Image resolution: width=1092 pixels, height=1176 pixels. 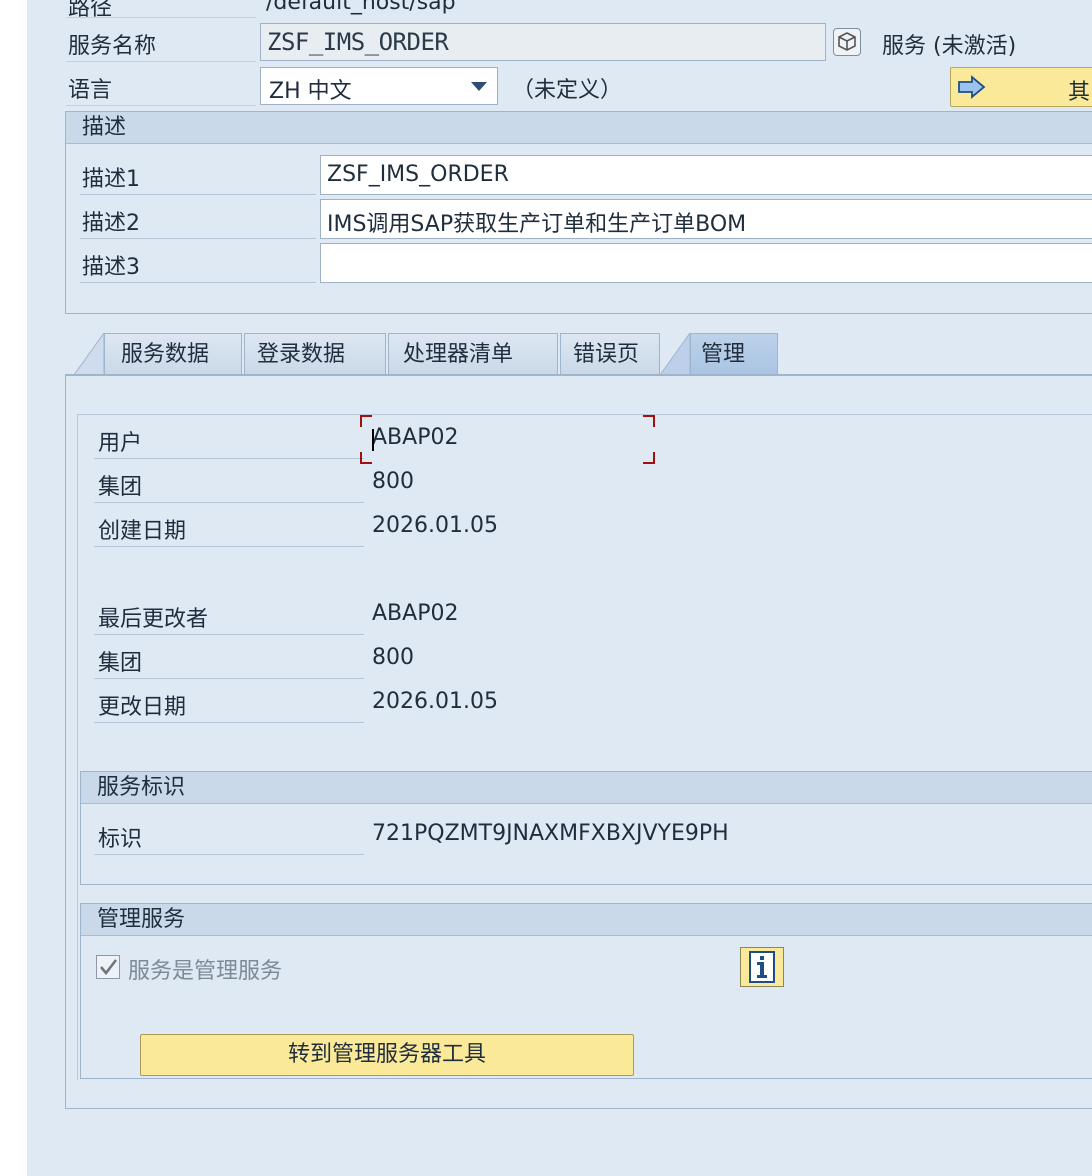 I want to click on language-note: （未定义）, so click(x=567, y=90).